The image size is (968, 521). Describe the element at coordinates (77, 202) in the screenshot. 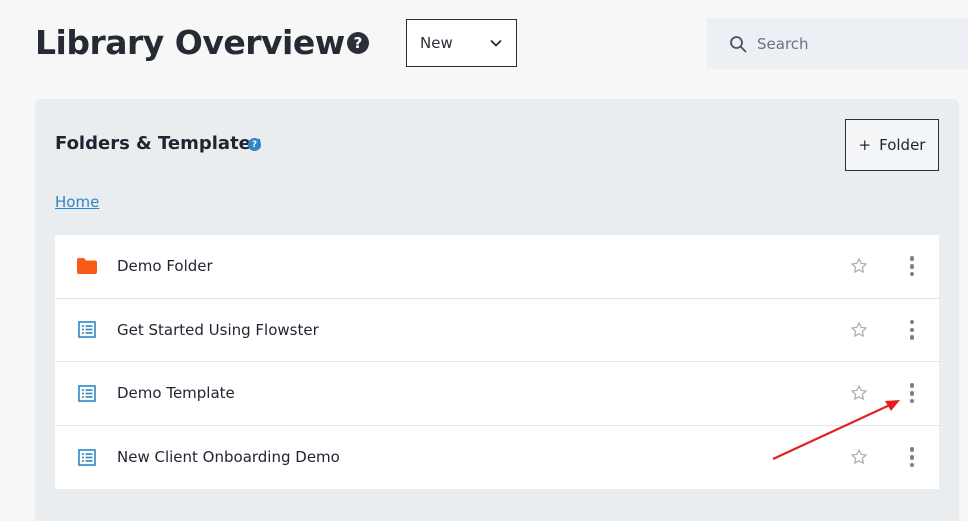

I see `breadcrumb-home: Home` at that location.